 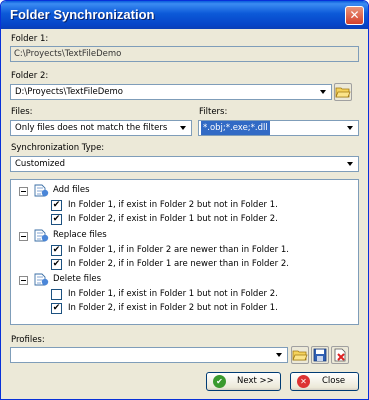 I want to click on browse-folder2-button, so click(x=343, y=92).